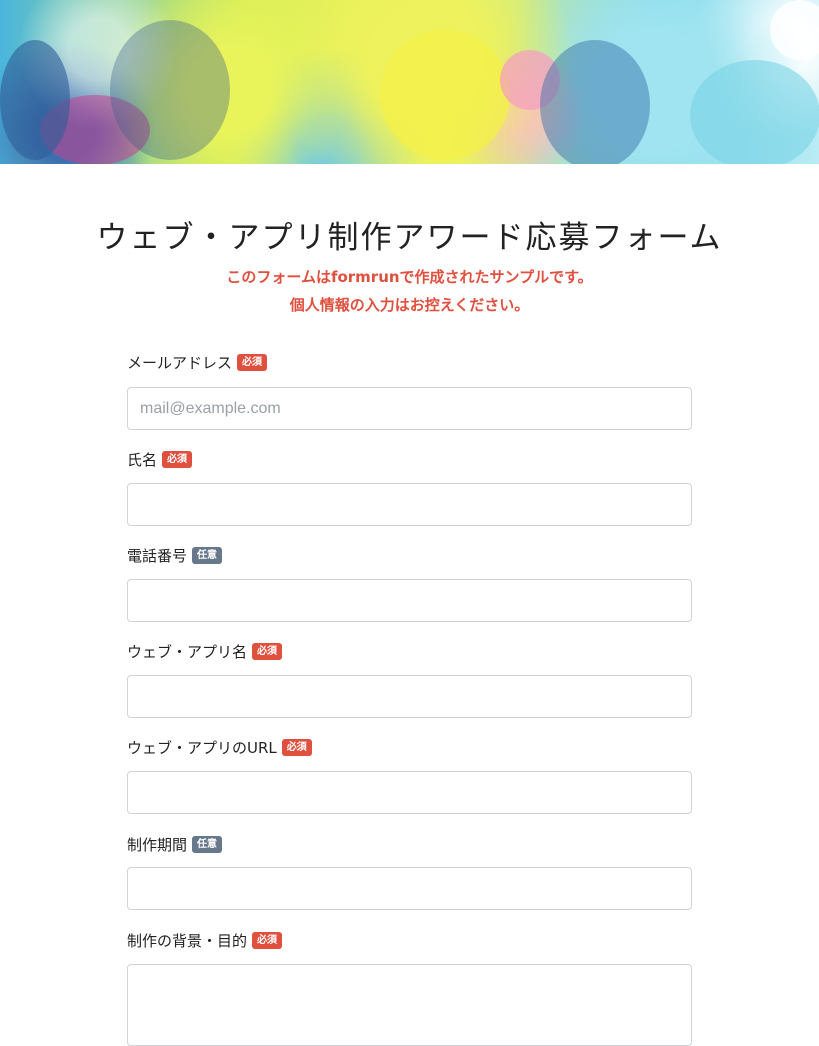 The image size is (819, 1046). I want to click on field-label: 制作期間, so click(157, 844).